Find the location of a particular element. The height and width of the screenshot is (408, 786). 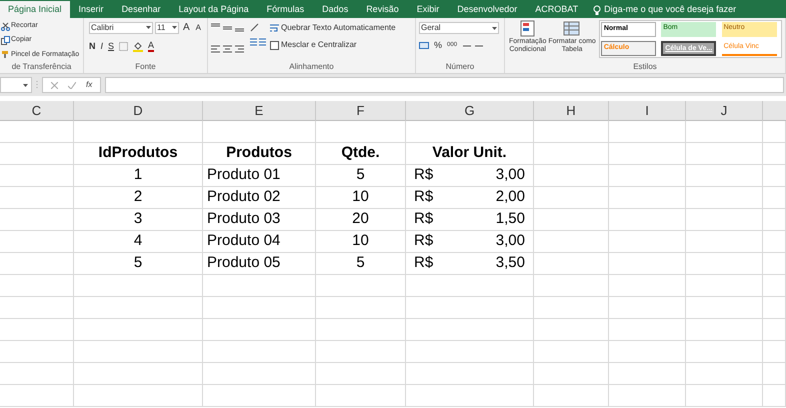

ribbon-tab: Inserir is located at coordinates (91, 9).